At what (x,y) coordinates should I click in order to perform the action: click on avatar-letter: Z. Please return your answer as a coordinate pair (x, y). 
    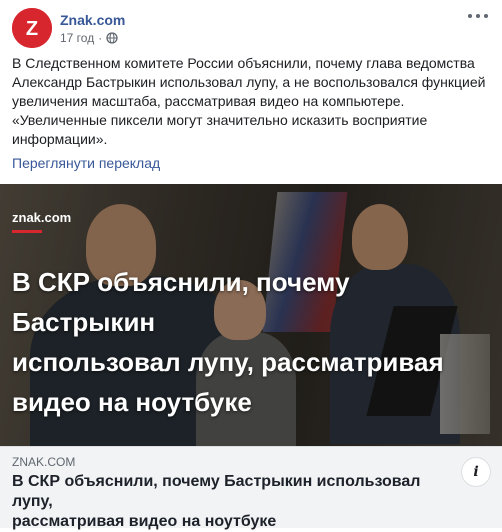
    Looking at the image, I should click on (32, 29).